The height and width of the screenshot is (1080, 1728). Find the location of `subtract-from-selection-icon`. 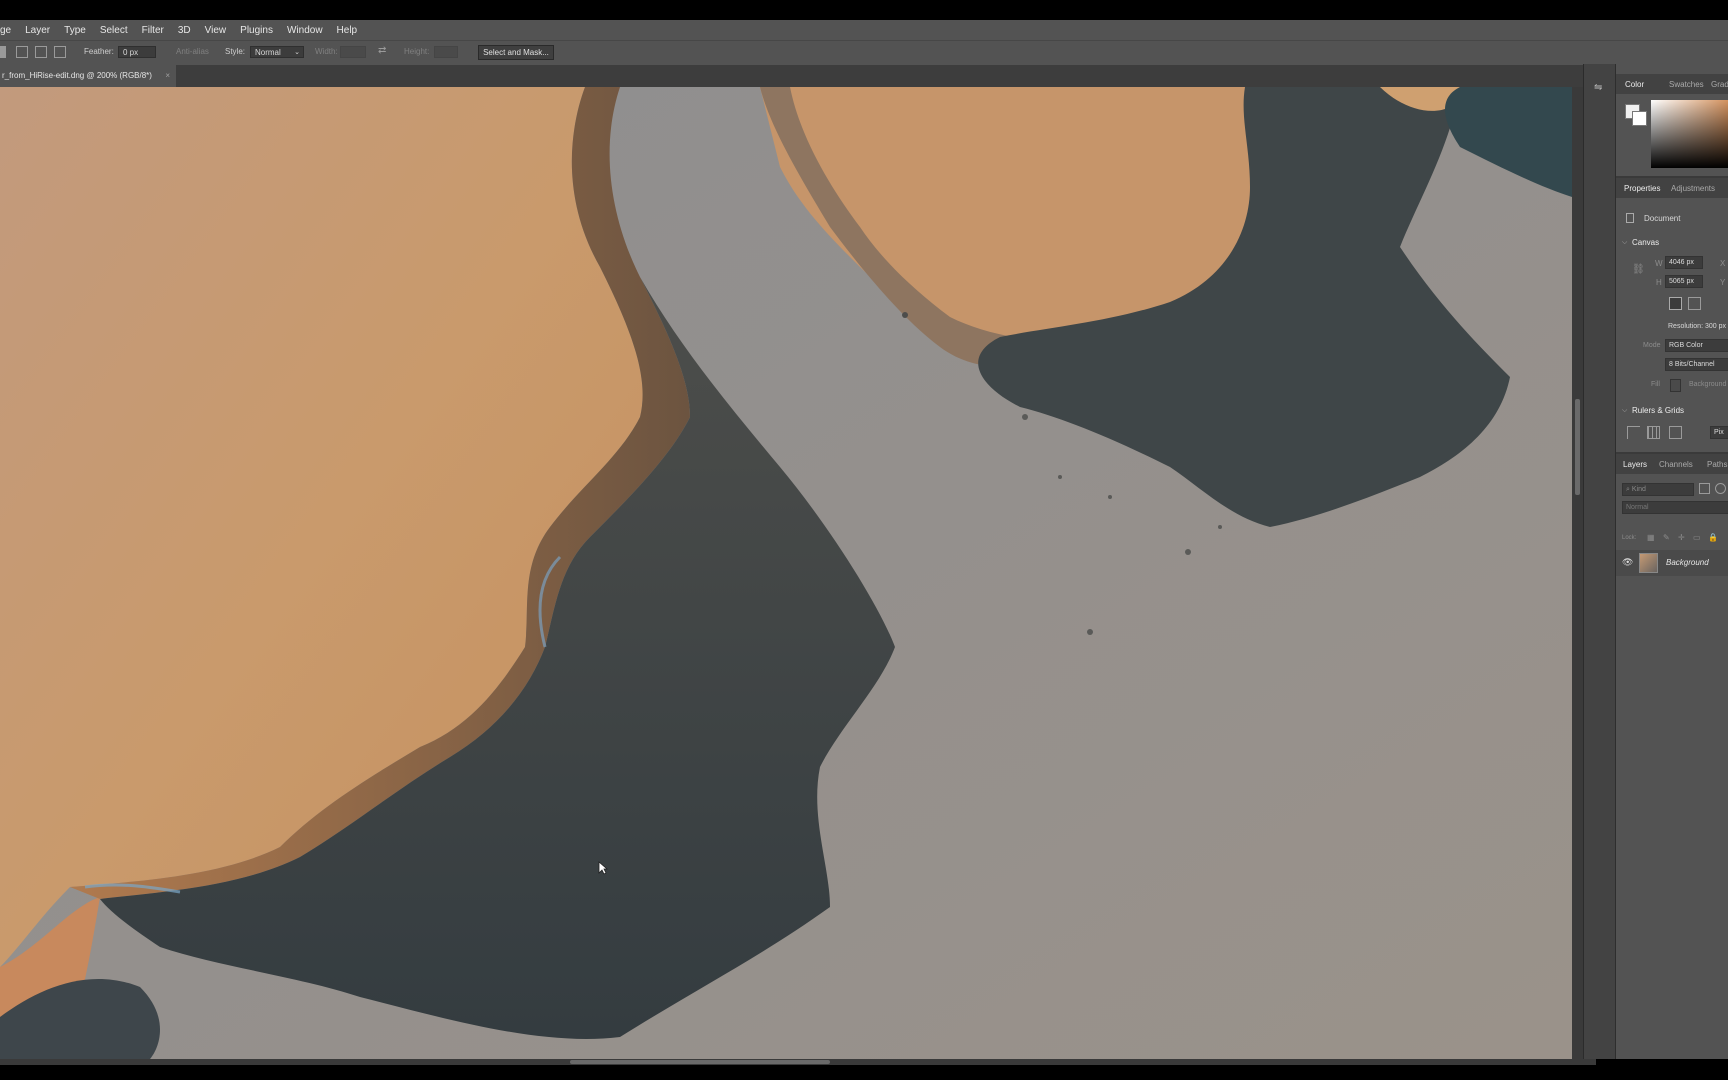

subtract-from-selection-icon is located at coordinates (41, 52).